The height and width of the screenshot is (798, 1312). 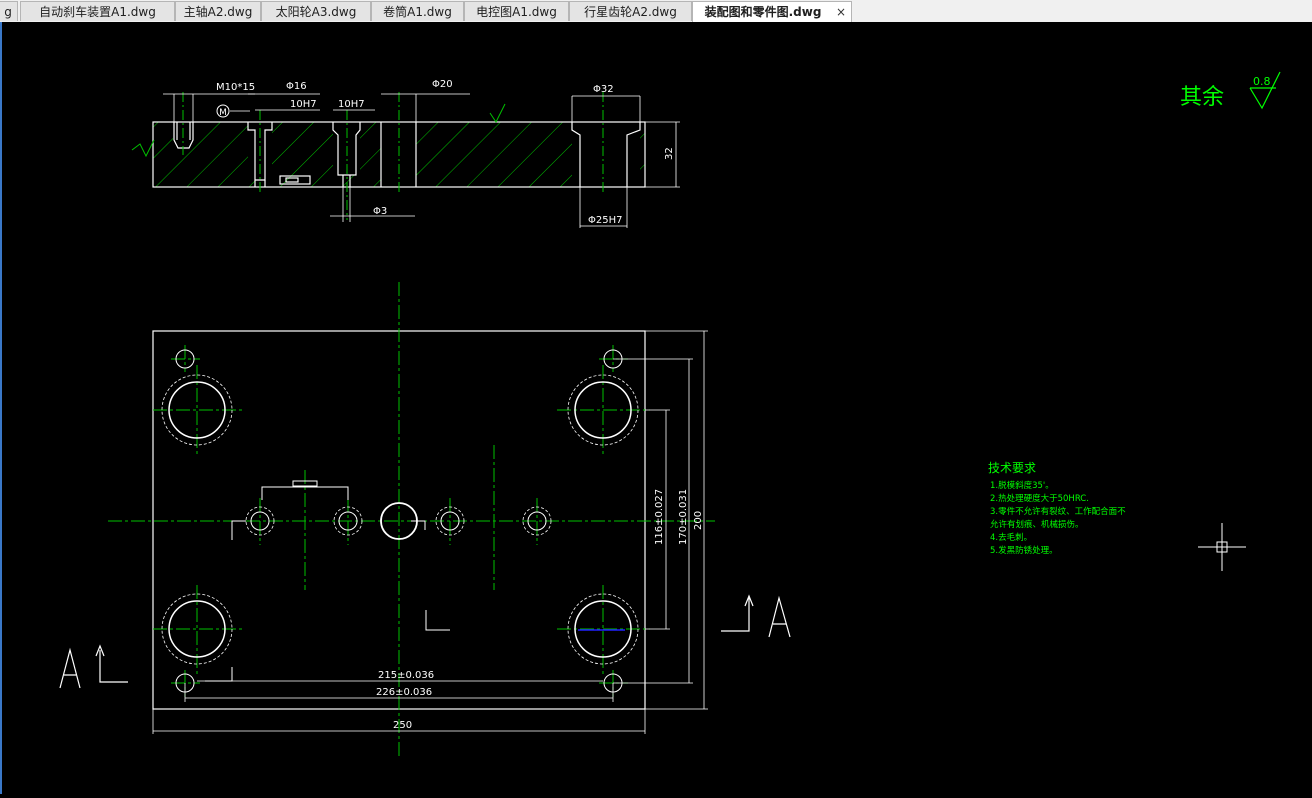 I want to click on roughness-note: 其余 0.8, so click(x=1230, y=90).